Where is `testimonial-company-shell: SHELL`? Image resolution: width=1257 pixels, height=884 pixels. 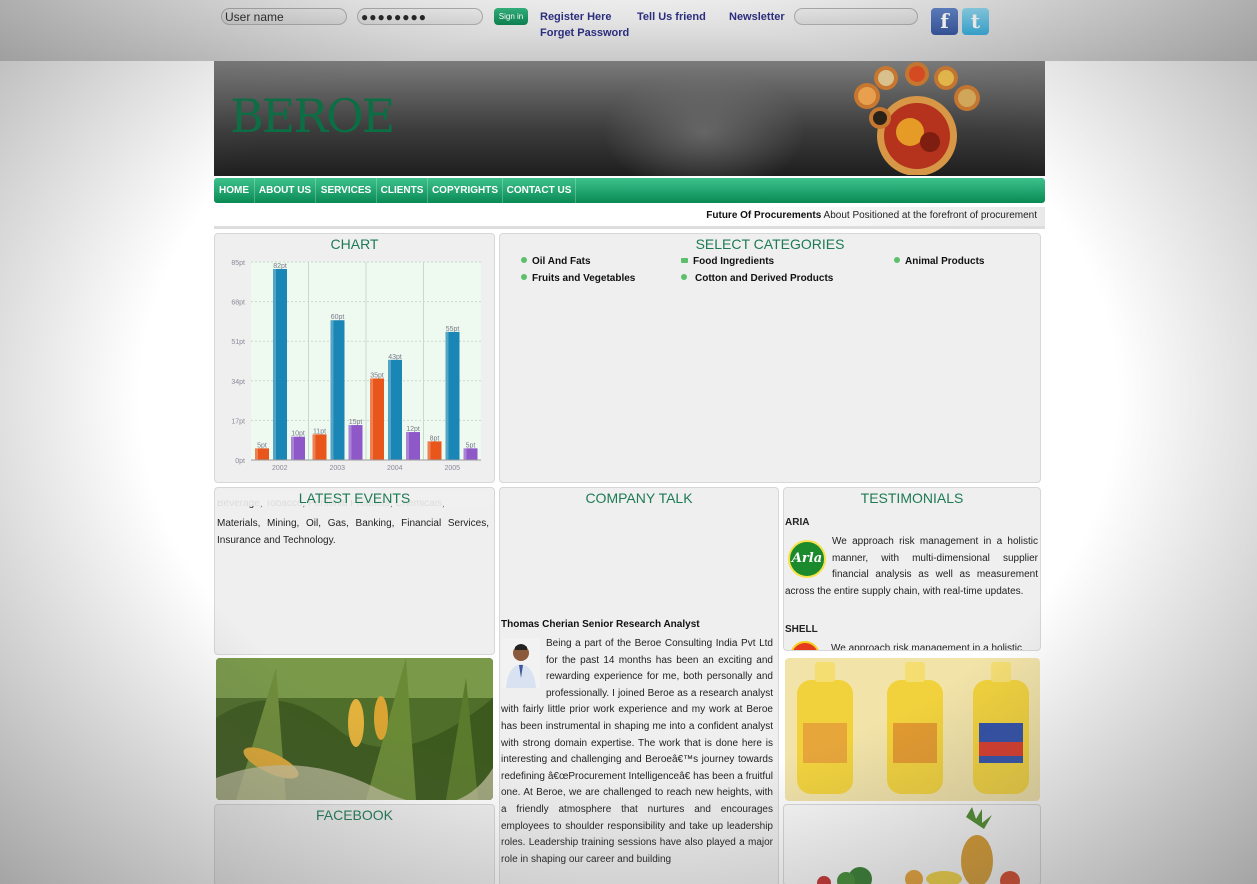 testimonial-company-shell: SHELL is located at coordinates (801, 629).